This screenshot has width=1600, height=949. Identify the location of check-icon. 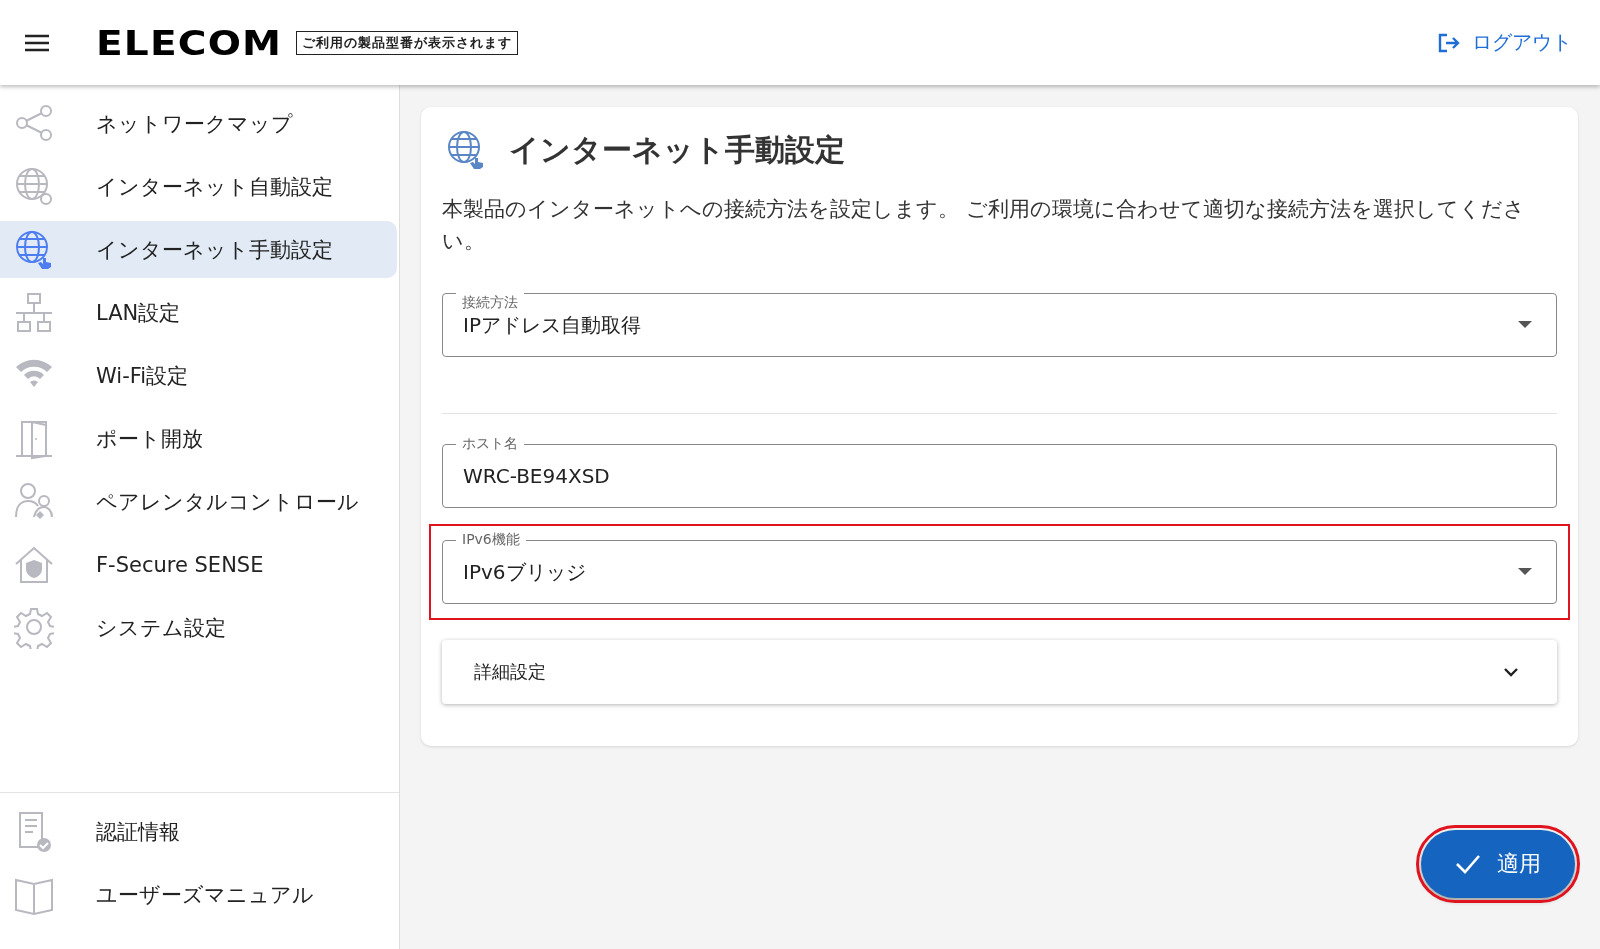
(1468, 864).